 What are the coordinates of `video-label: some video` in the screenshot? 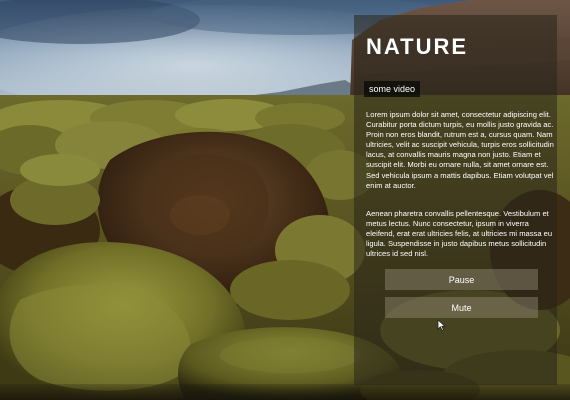 It's located at (392, 89).